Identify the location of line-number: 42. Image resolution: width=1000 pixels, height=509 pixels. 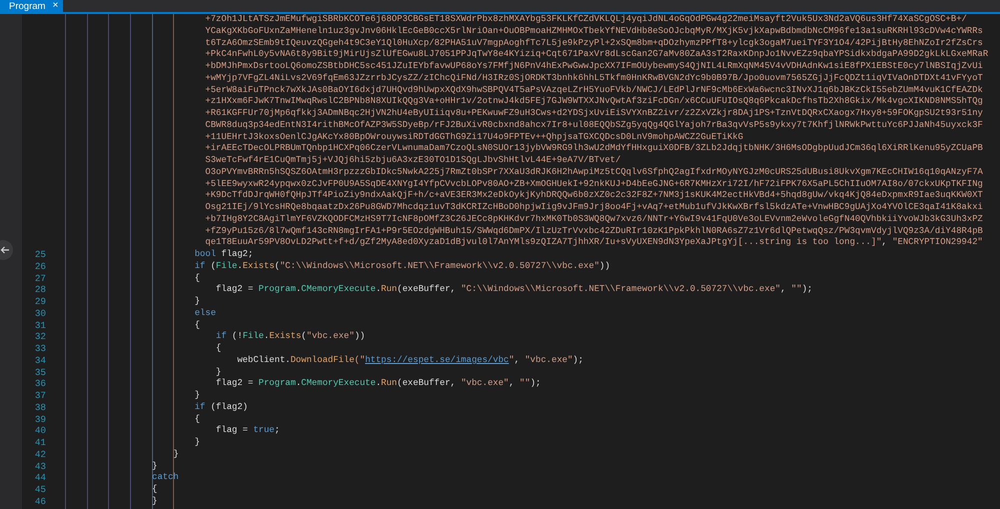
(40, 454).